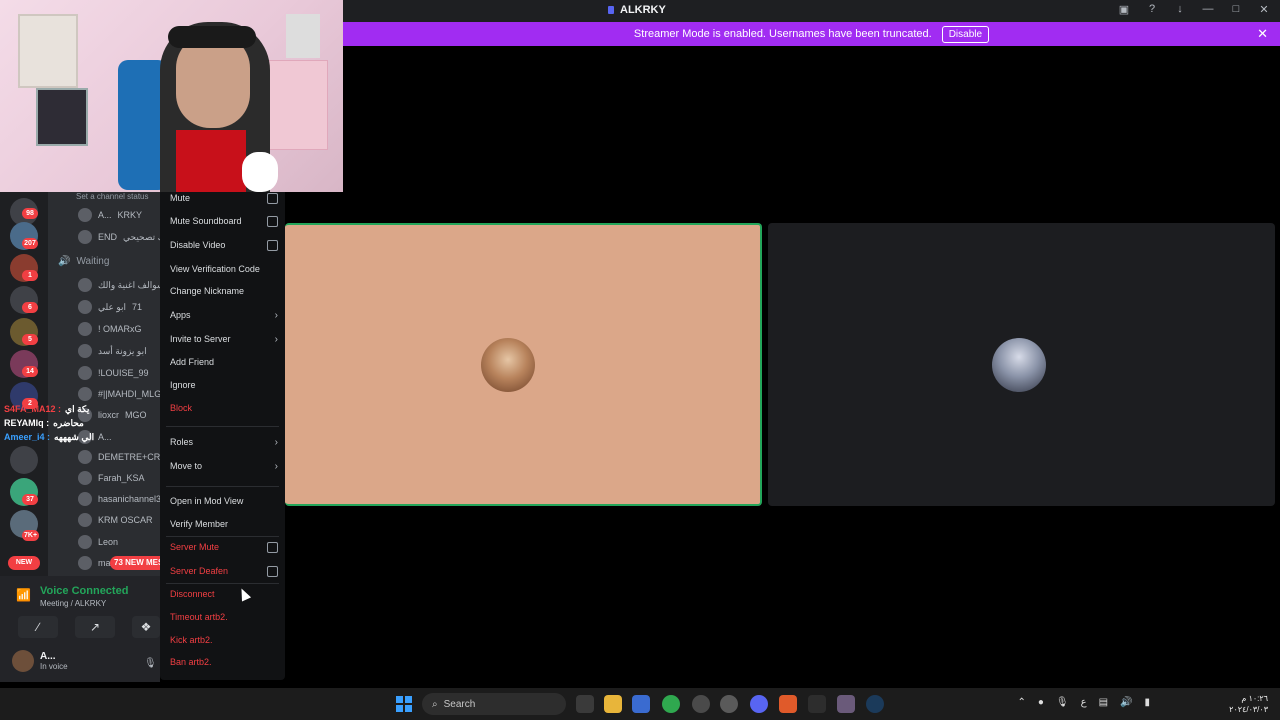  What do you see at coordinates (225, 442) in the screenshot?
I see `menu-item-roles: Roles ›` at bounding box center [225, 442].